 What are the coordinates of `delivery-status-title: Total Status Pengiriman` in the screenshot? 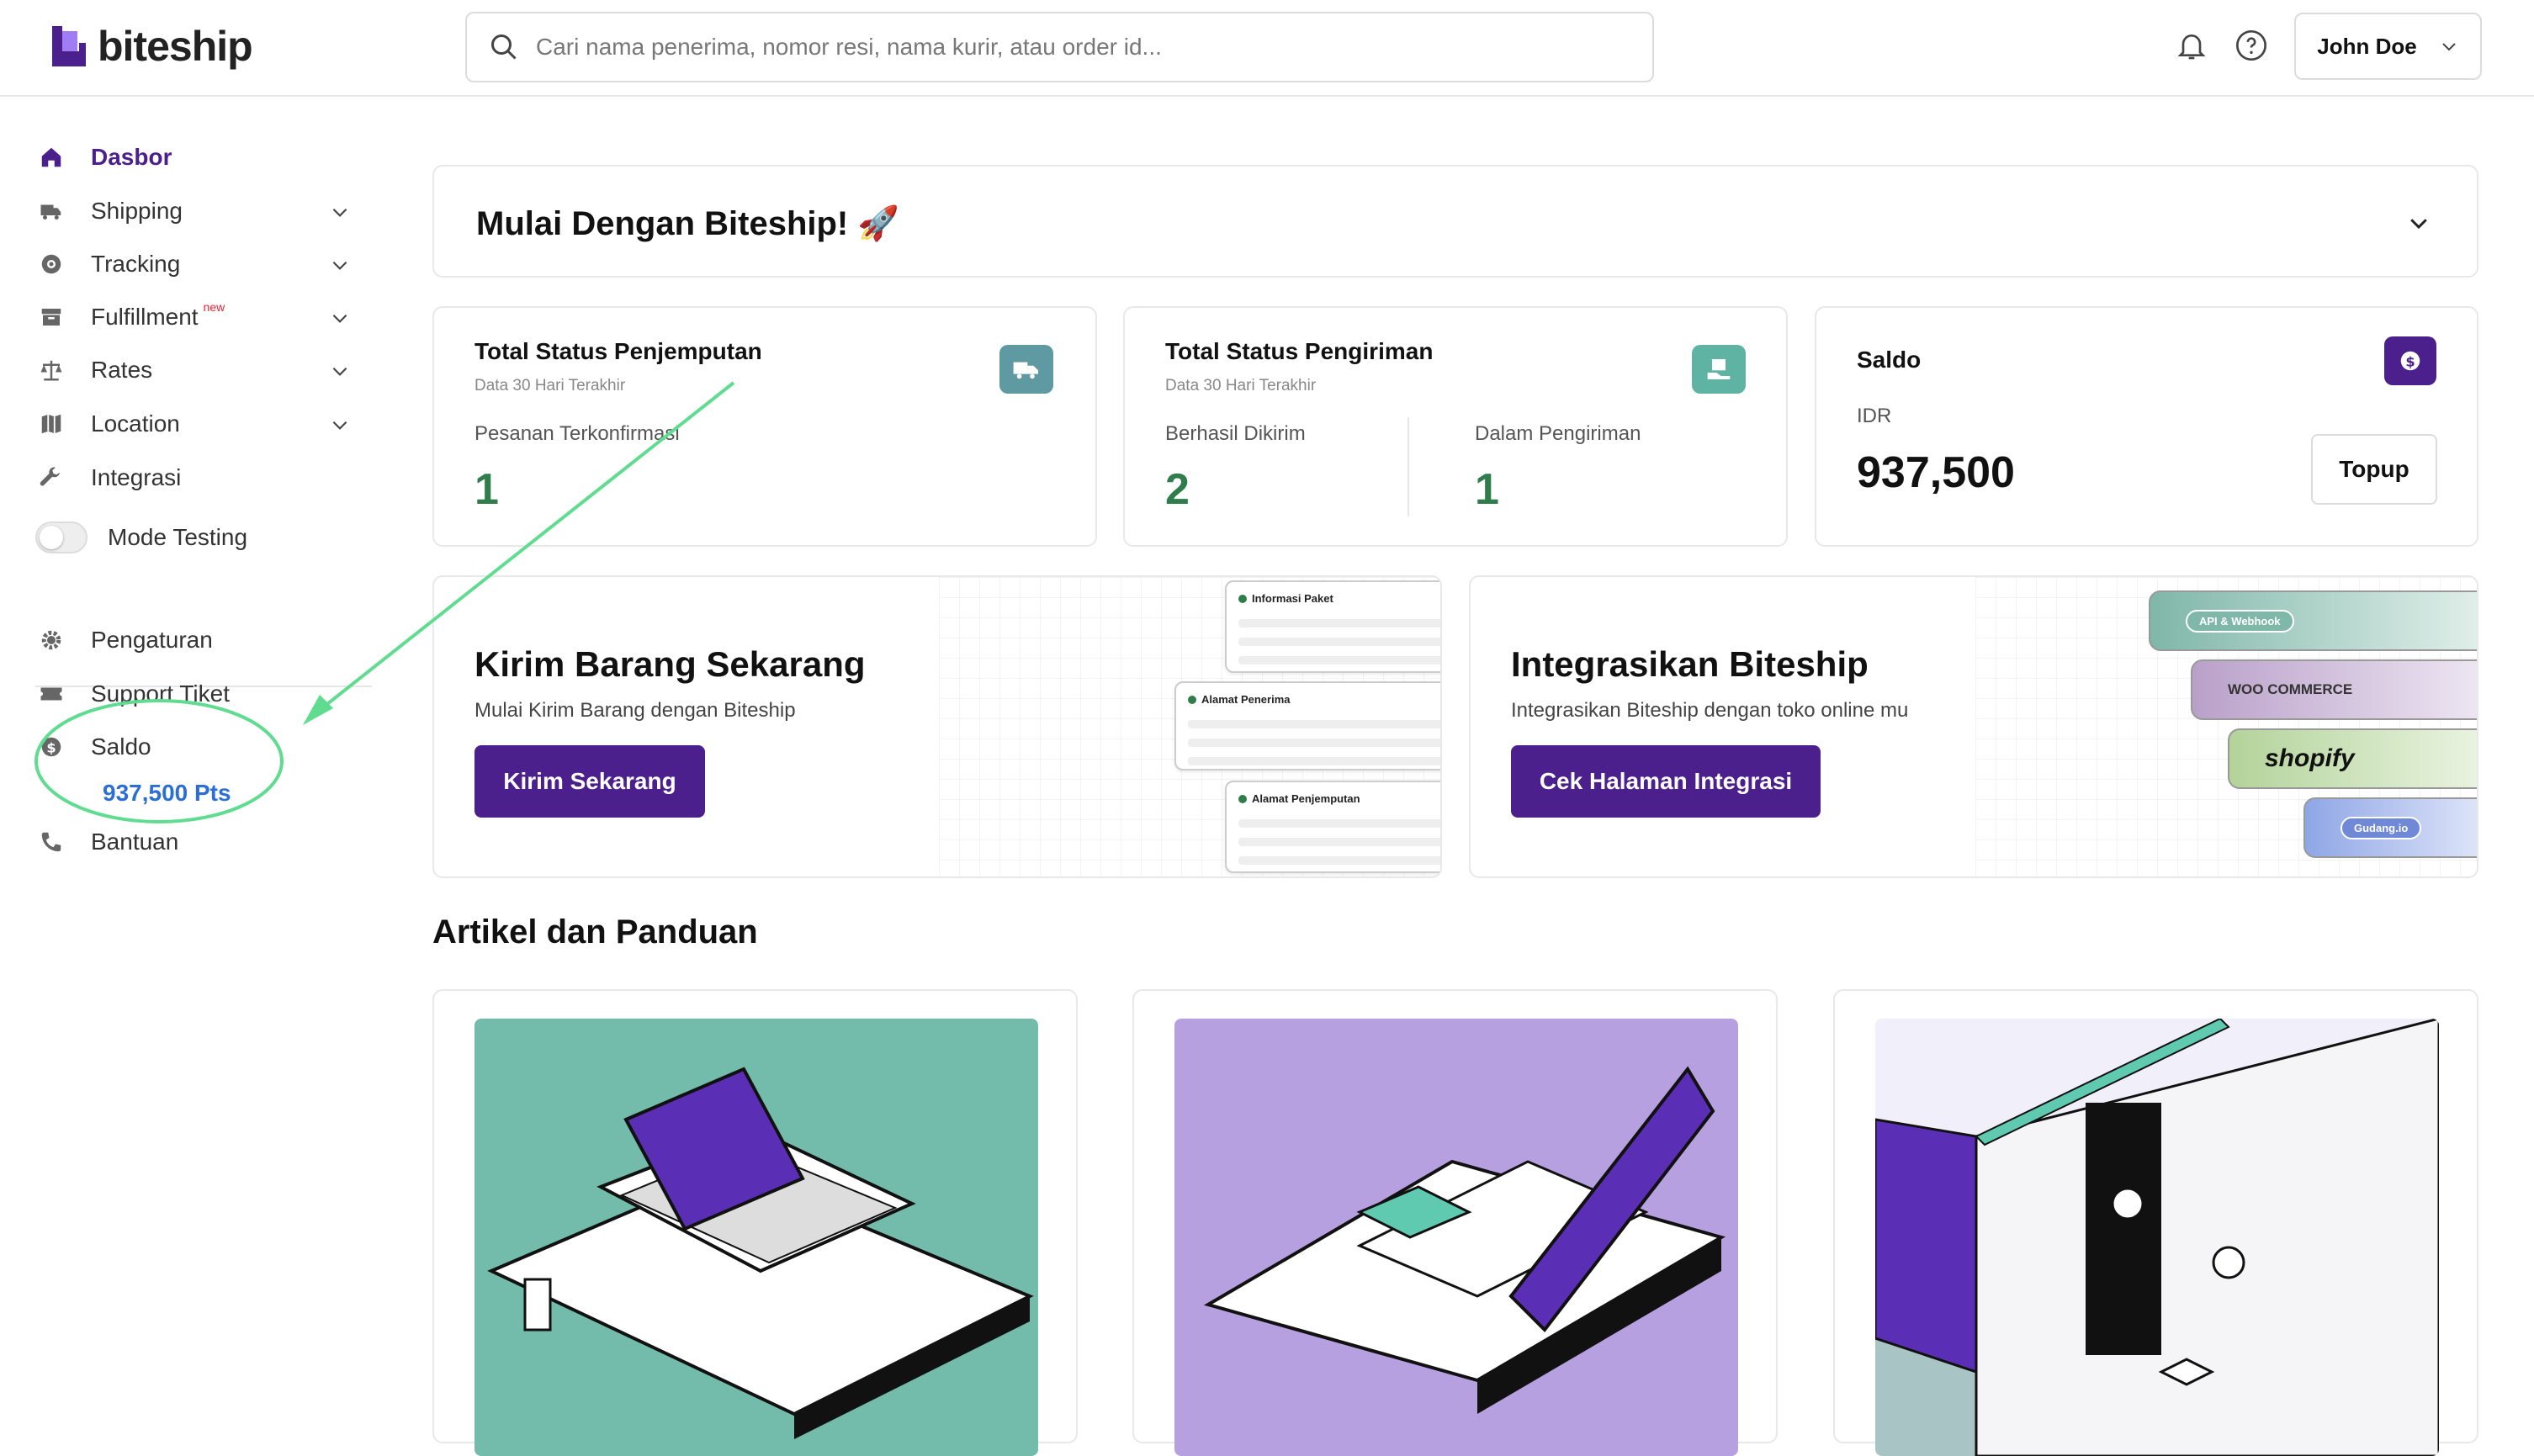 It's located at (1300, 351).